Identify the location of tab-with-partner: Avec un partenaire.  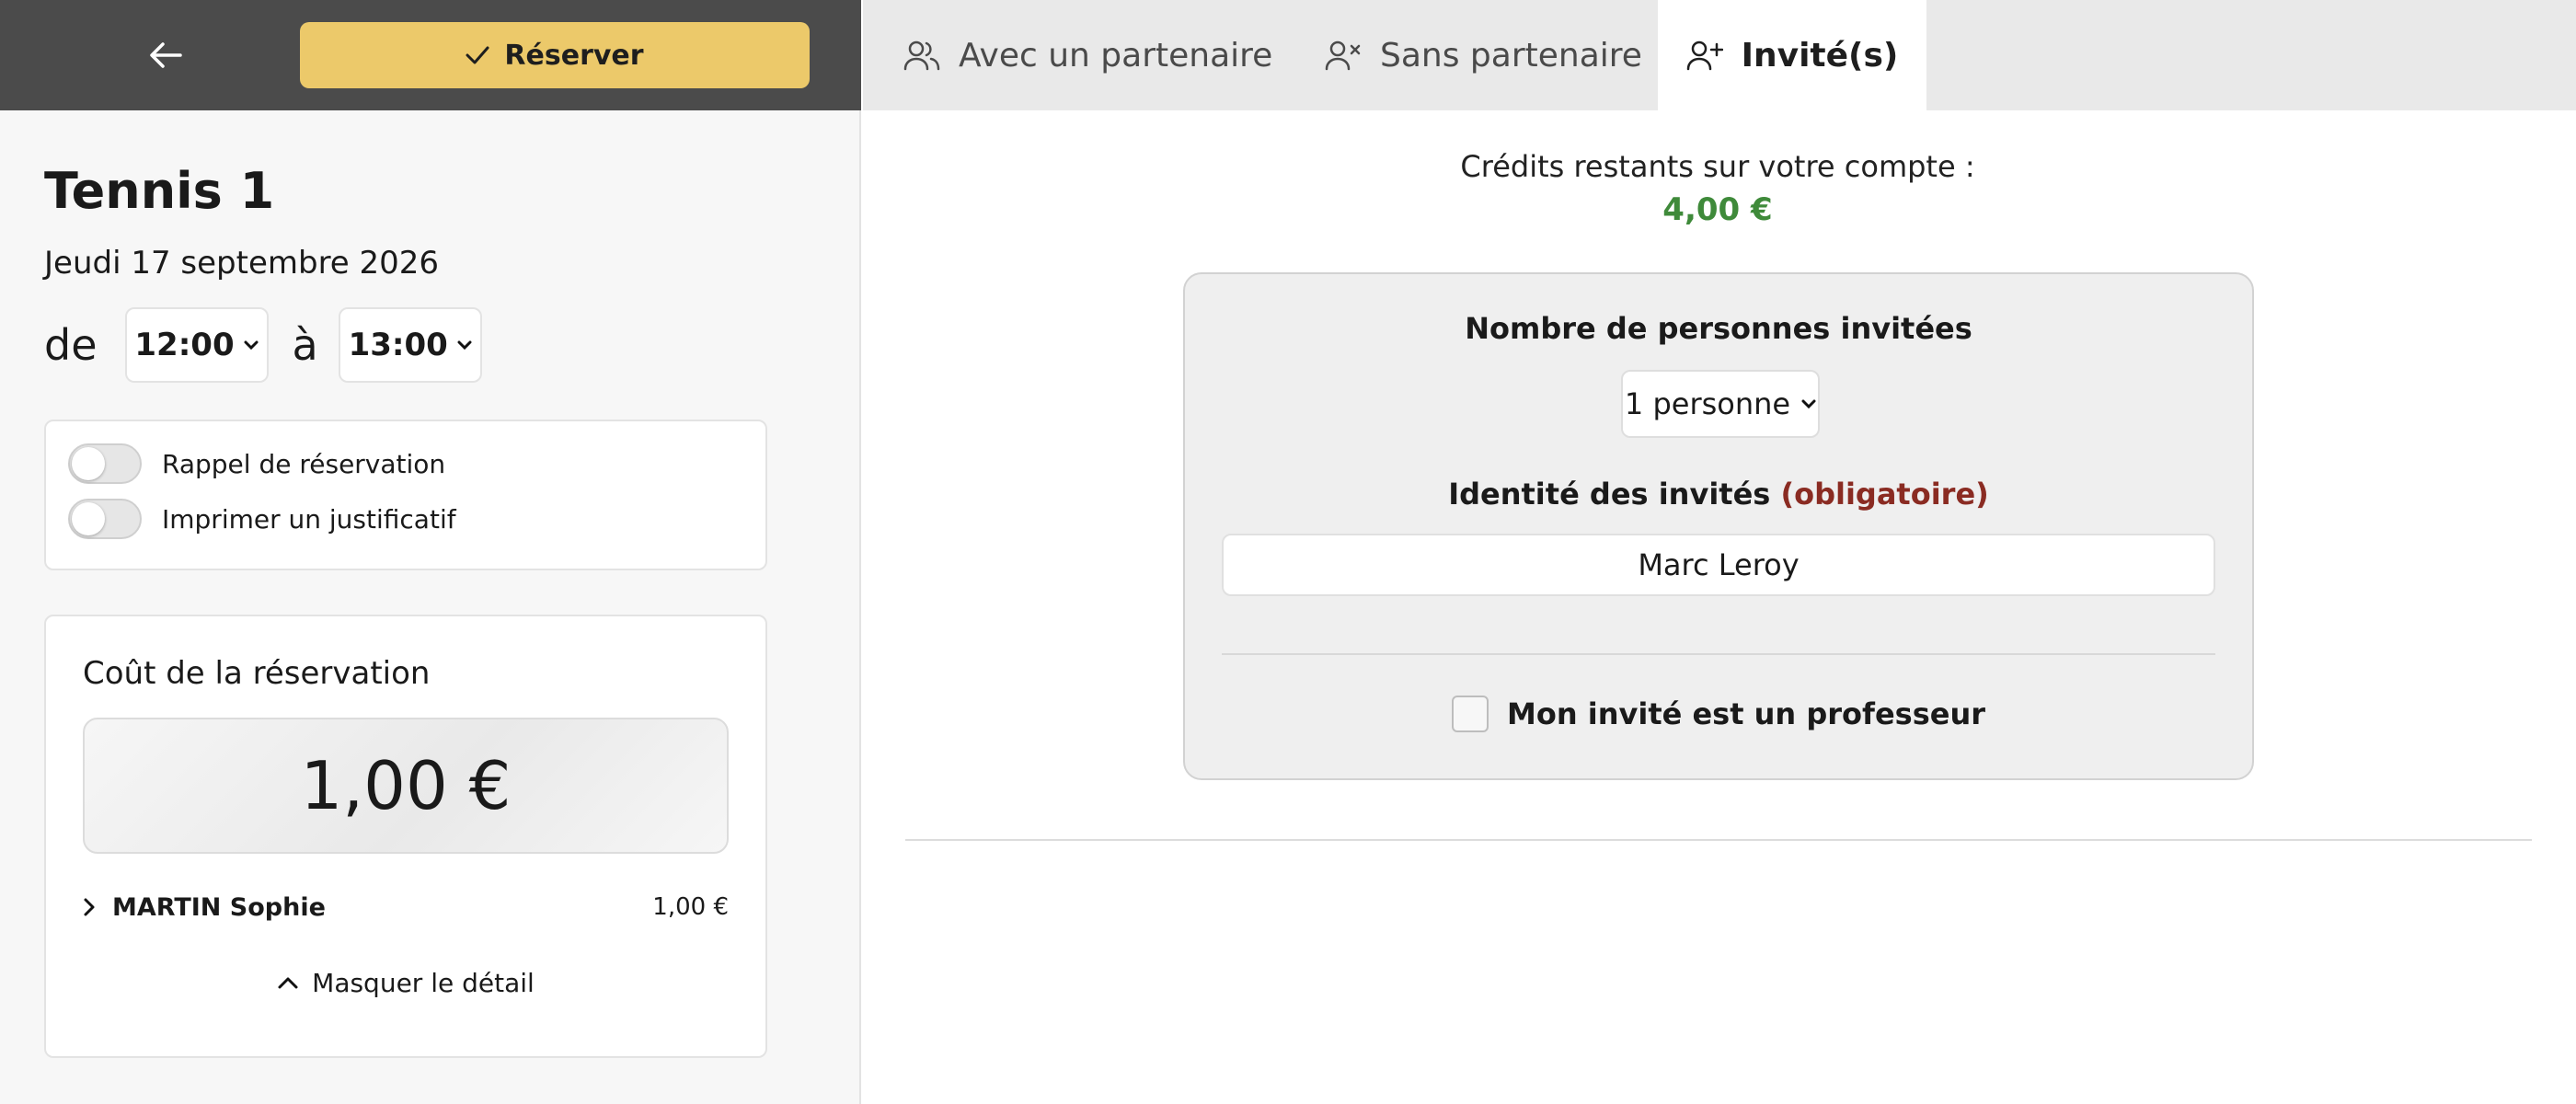
(1087, 55).